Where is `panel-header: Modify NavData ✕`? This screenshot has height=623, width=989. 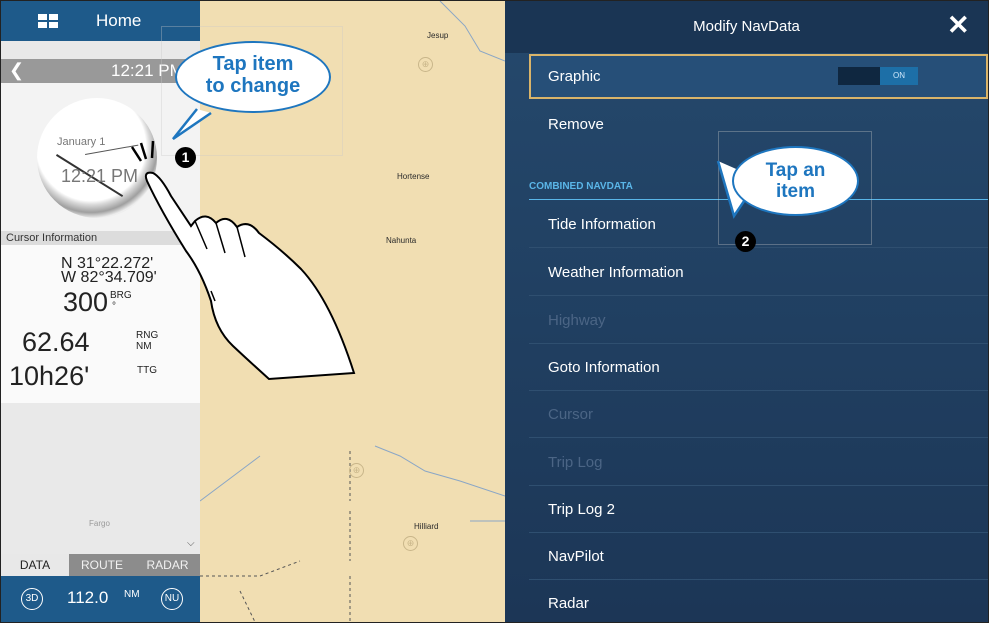
panel-header: Modify NavData ✕ is located at coordinates (746, 27).